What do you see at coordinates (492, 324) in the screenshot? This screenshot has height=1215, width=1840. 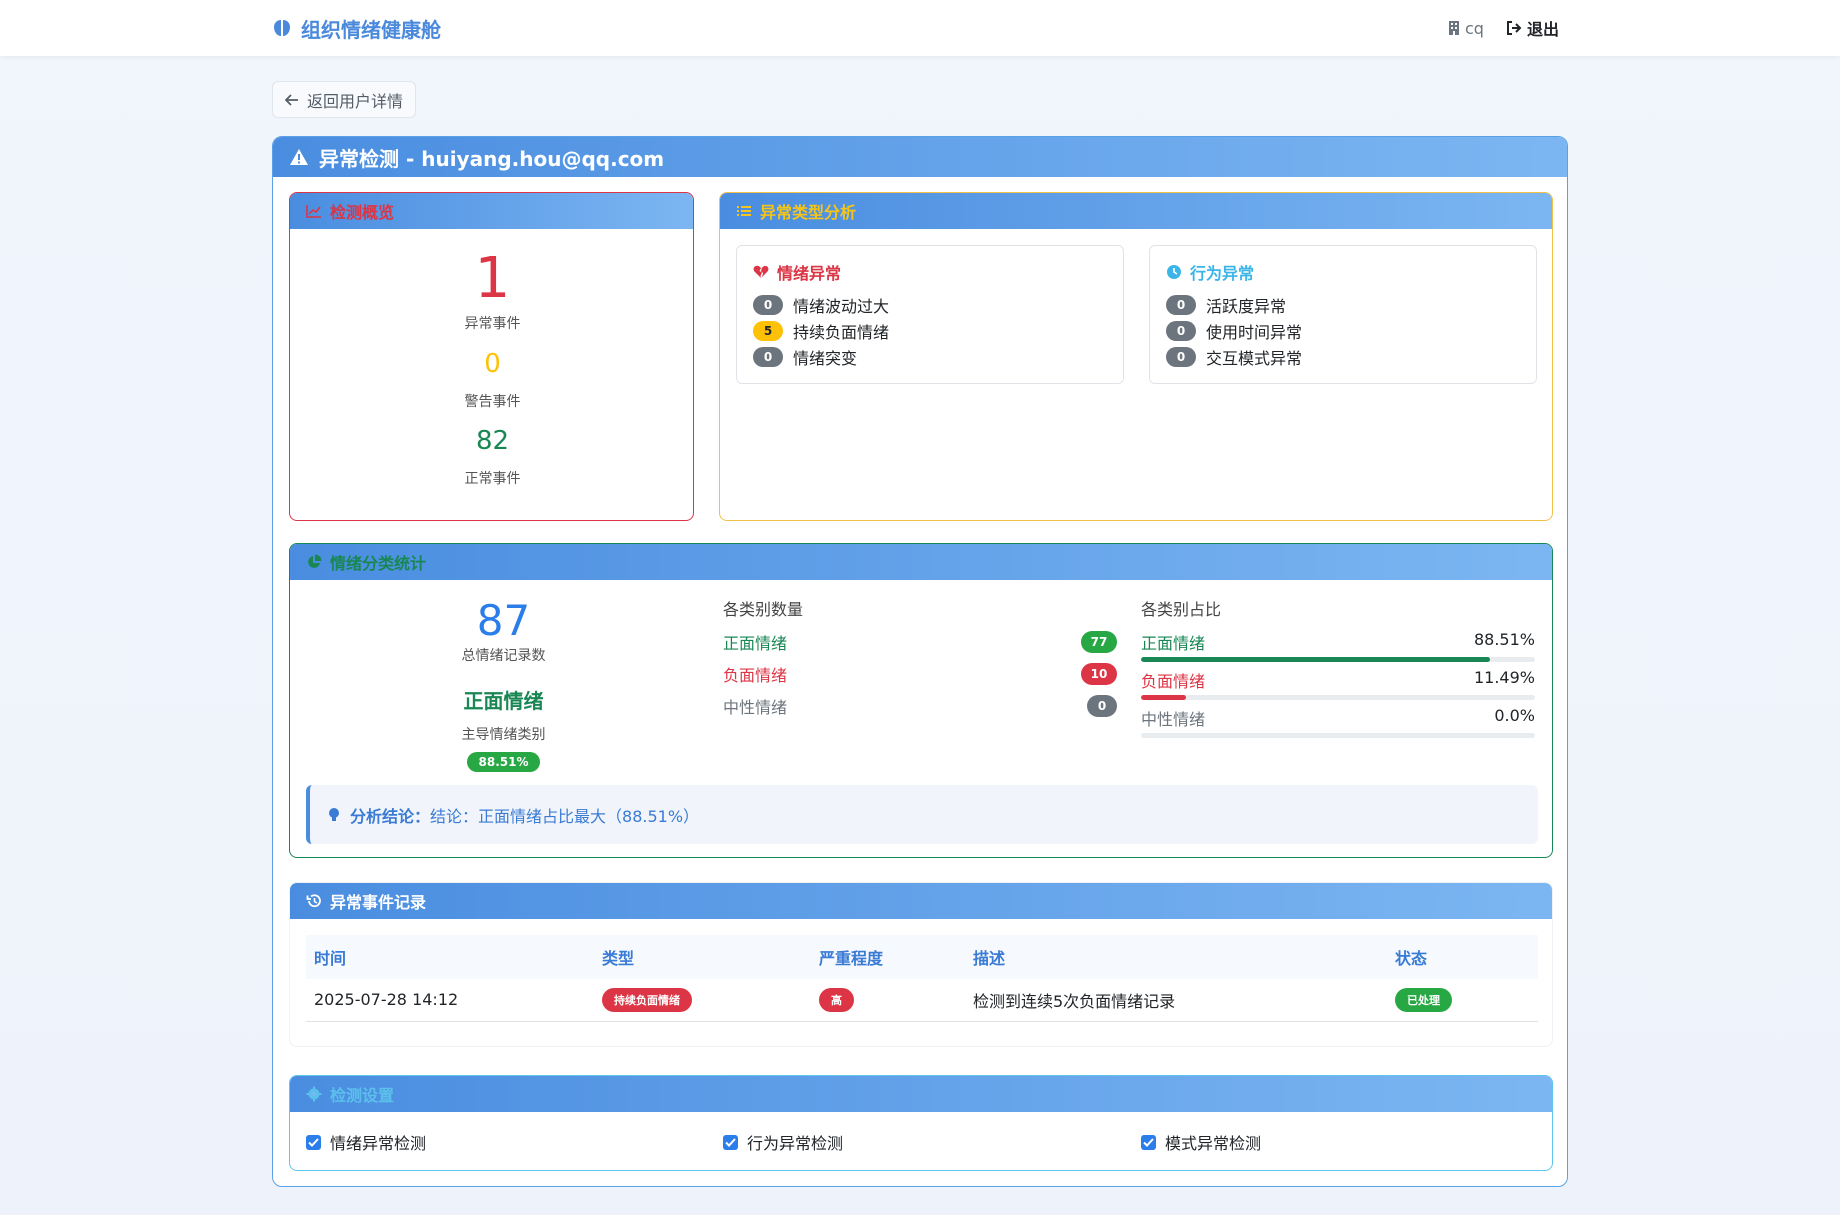 I see `stat-anomaly-label: 异常事件` at bounding box center [492, 324].